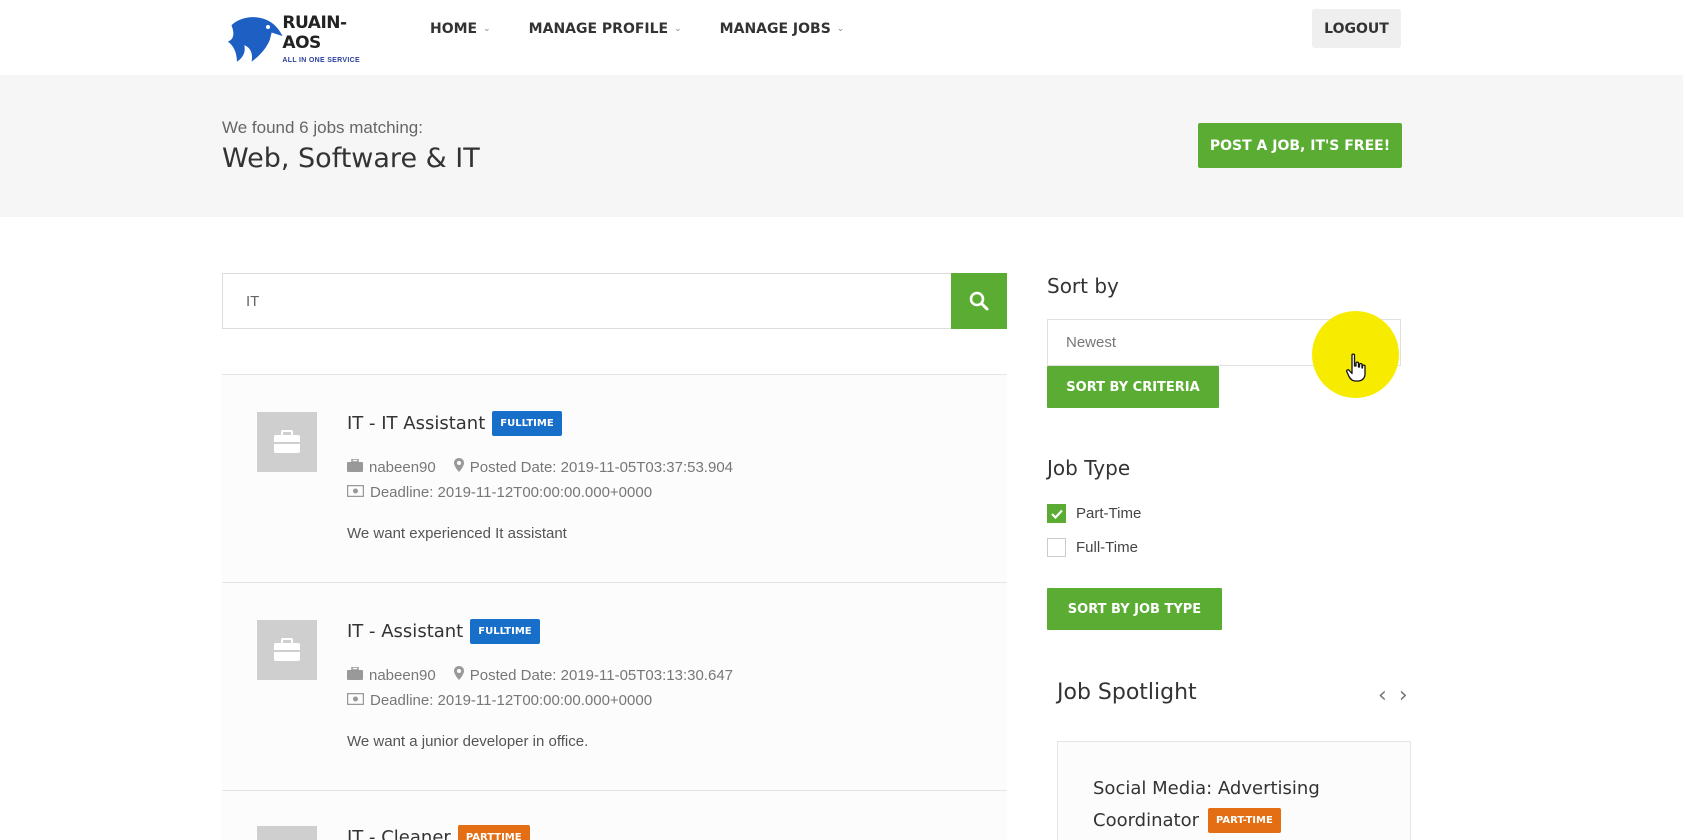 The image size is (1683, 840). I want to click on nav-home: HOME ⌄, so click(460, 29).